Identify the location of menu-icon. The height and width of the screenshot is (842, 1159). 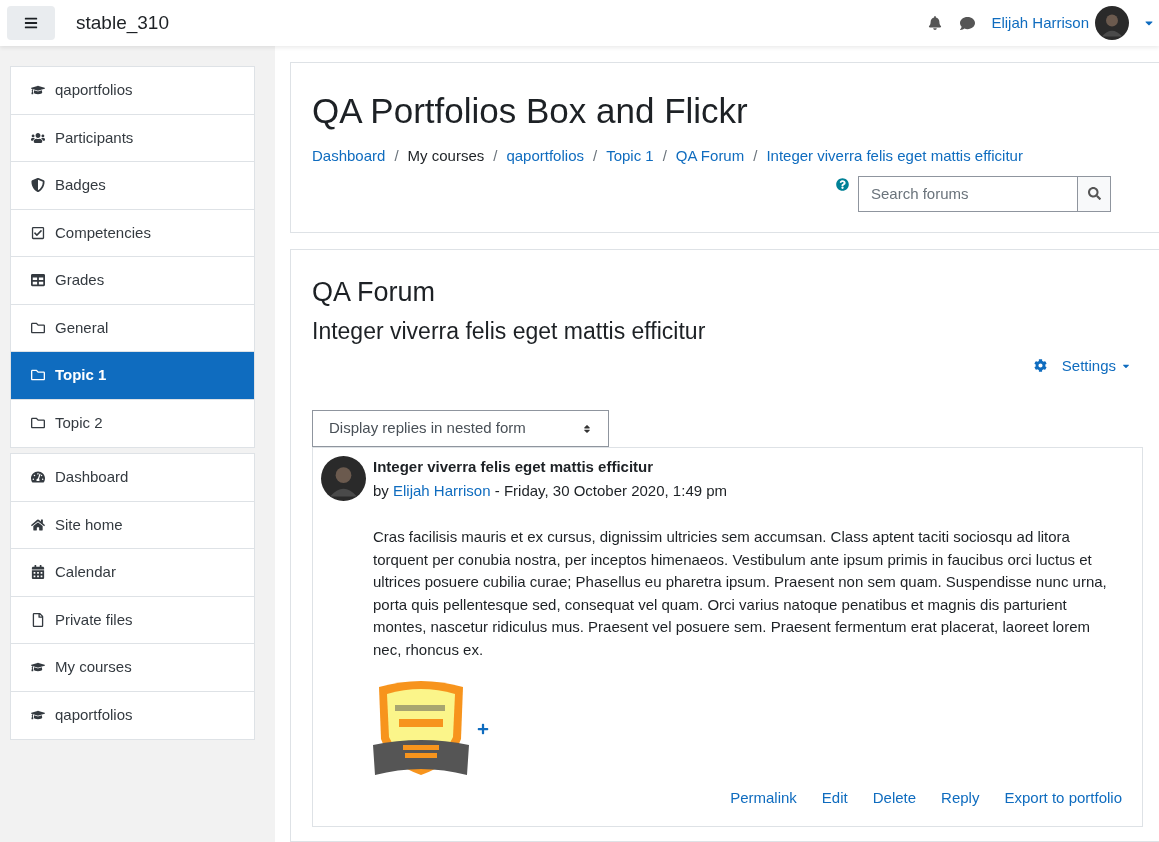
(31, 23).